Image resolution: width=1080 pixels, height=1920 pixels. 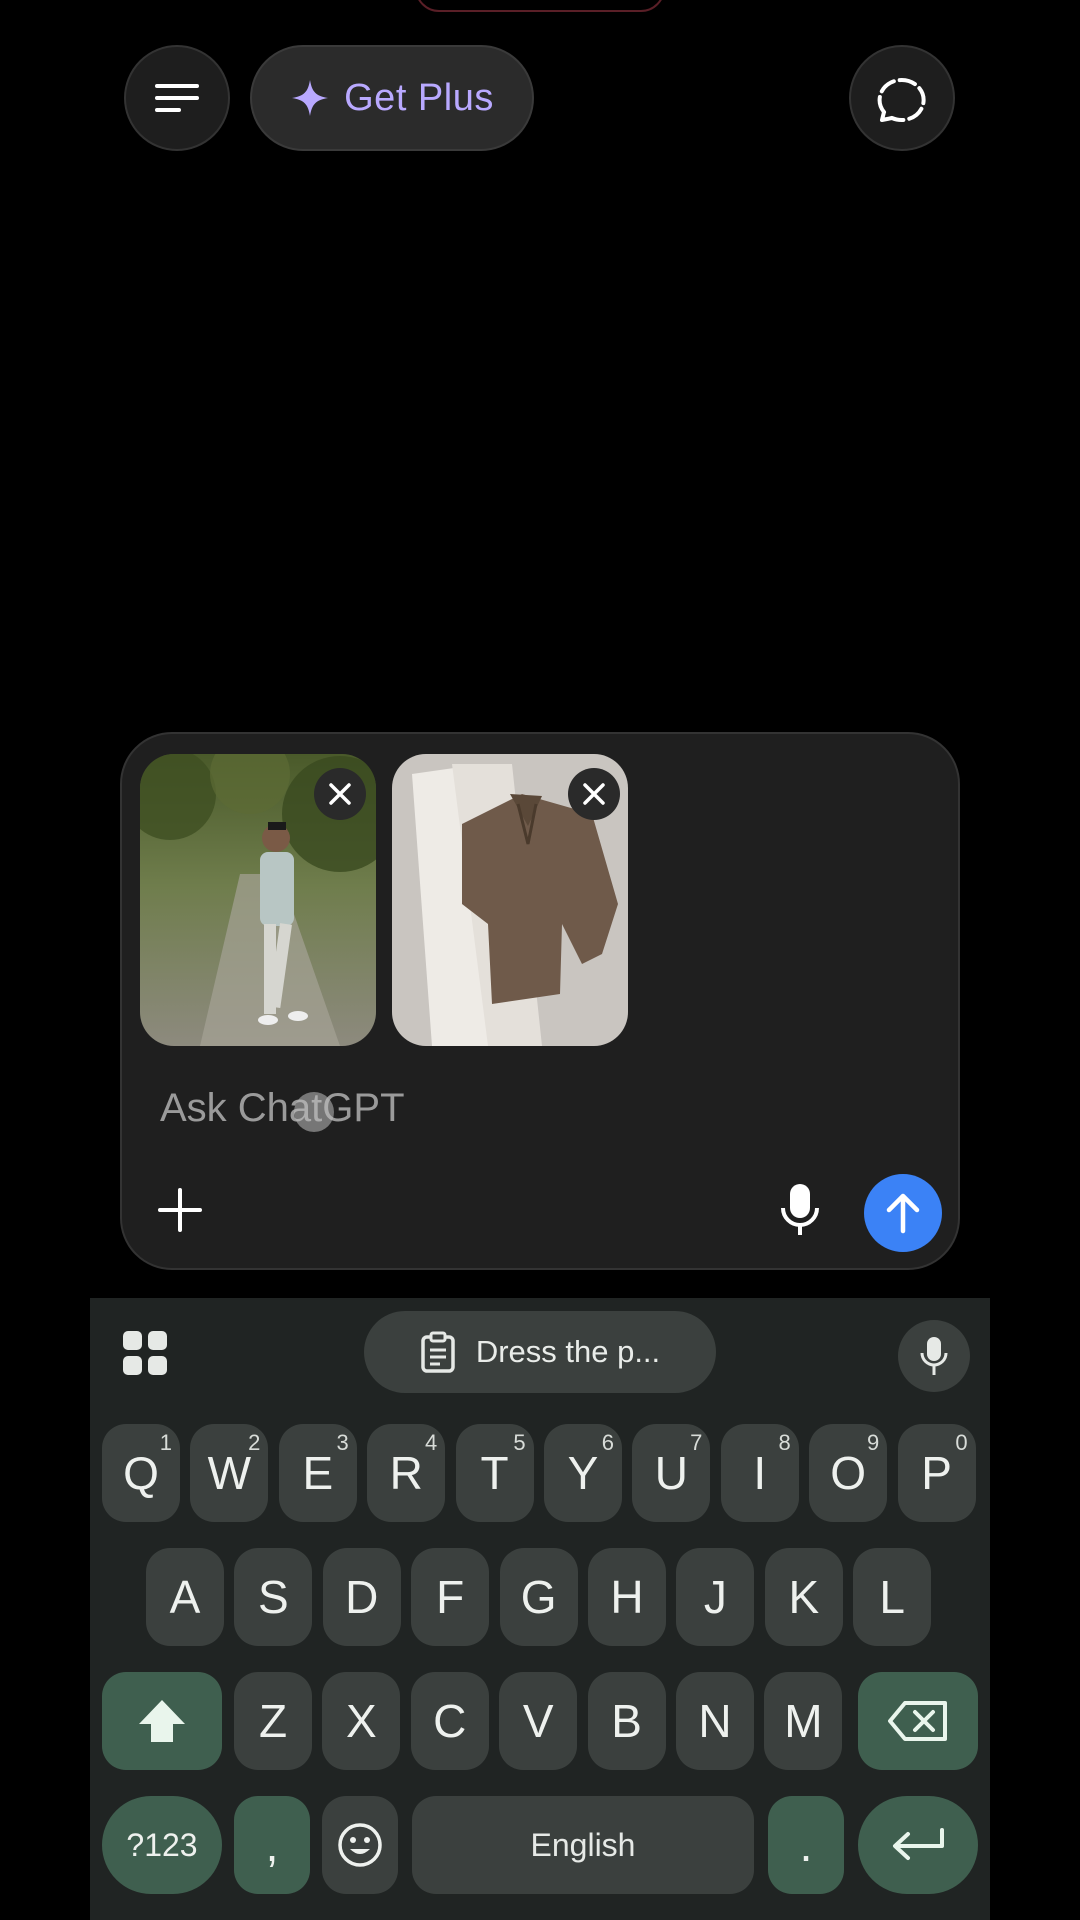 I want to click on key-c: C, so click(x=449, y=1721).